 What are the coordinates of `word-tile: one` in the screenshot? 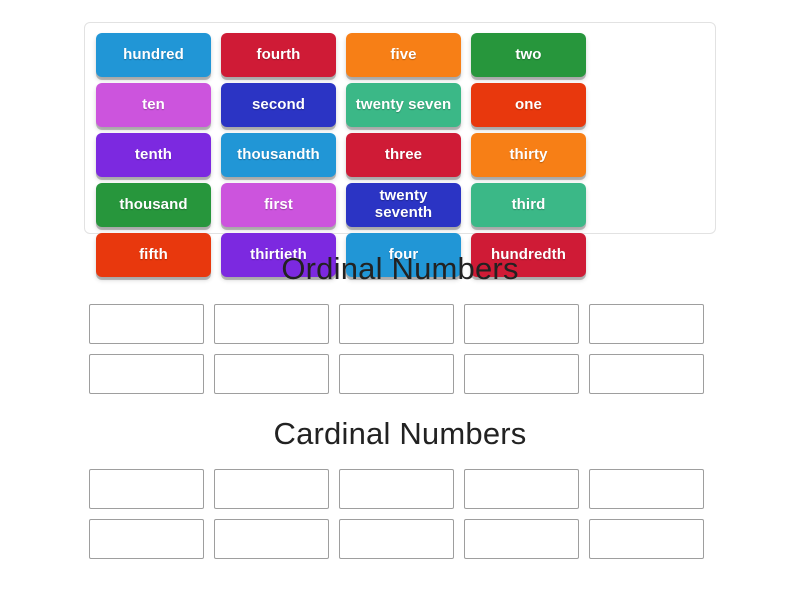 It's located at (528, 105).